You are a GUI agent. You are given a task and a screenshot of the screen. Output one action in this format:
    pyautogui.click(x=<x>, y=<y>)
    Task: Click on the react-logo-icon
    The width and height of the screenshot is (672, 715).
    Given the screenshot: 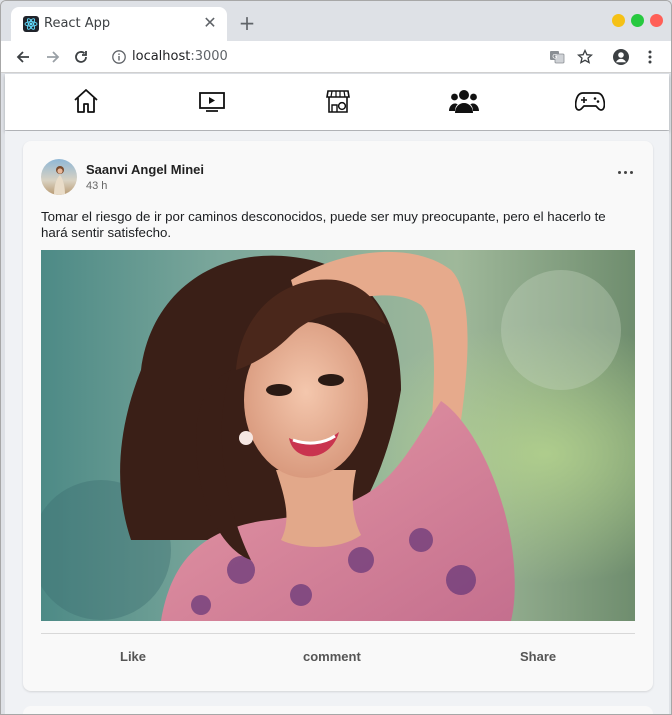 What is the action you would take?
    pyautogui.click(x=31, y=24)
    